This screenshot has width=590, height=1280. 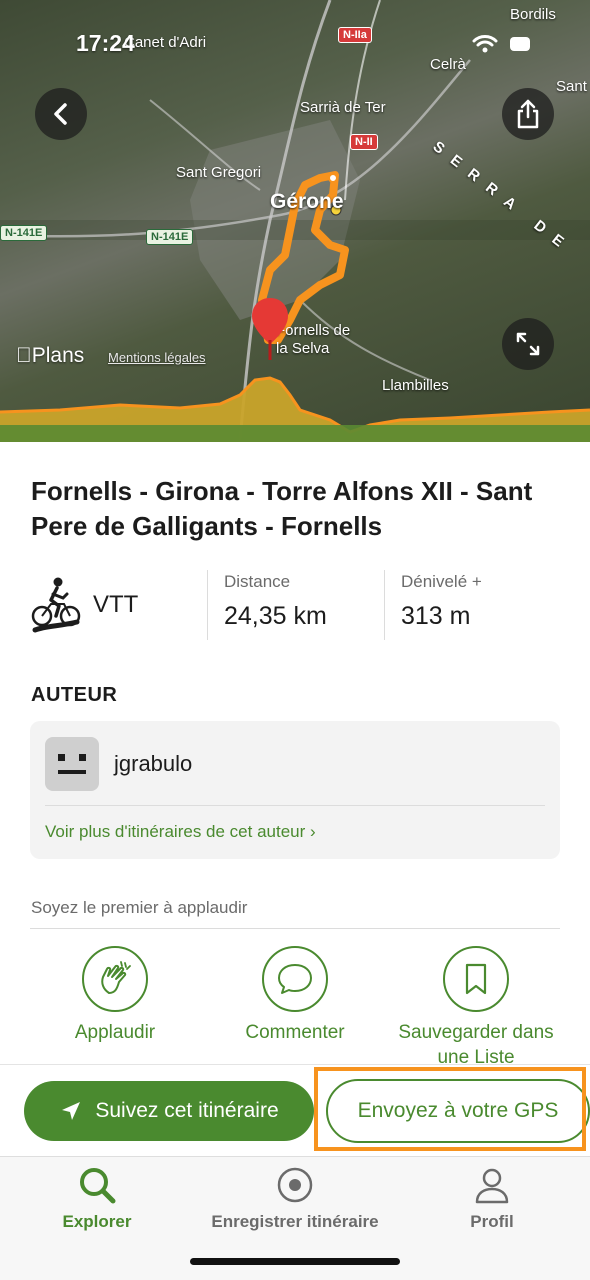 I want to click on tab-label: Profil, so click(x=492, y=1221).